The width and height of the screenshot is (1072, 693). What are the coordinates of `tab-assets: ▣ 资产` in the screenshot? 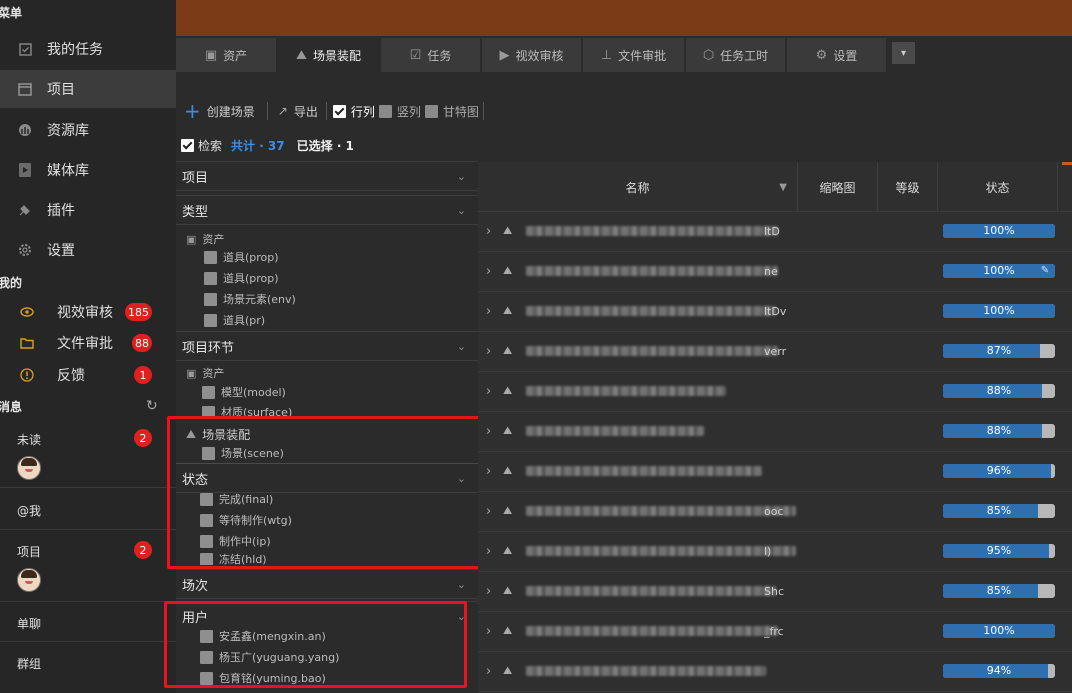 It's located at (226, 55).